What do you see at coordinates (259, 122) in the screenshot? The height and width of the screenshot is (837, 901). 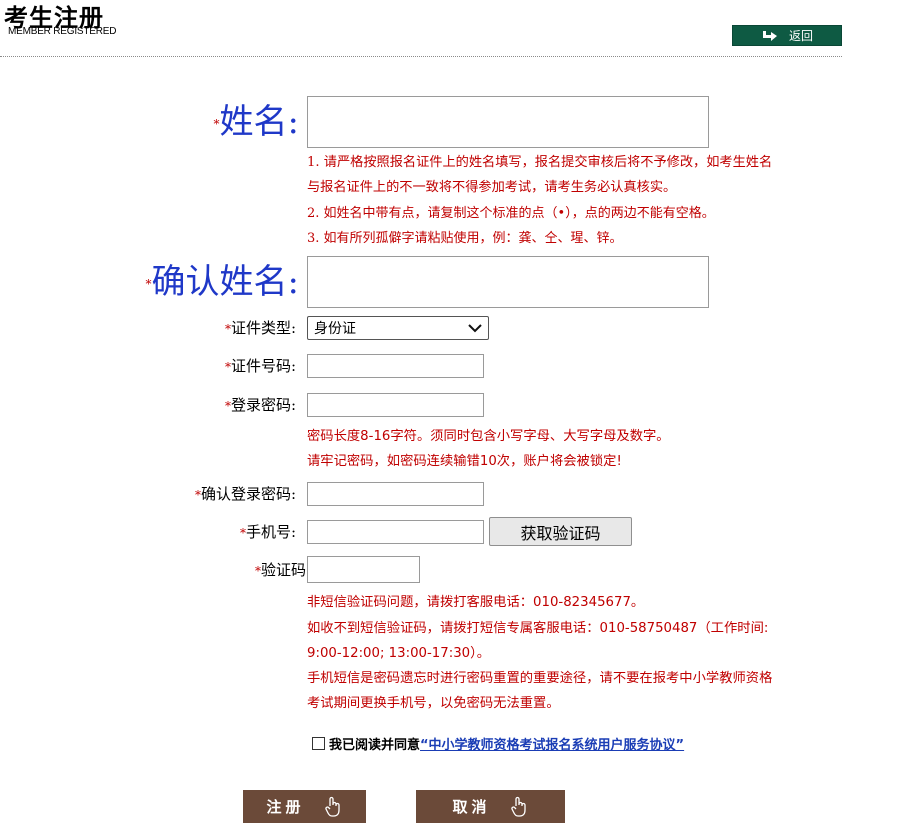 I see `name-label: 姓名:` at bounding box center [259, 122].